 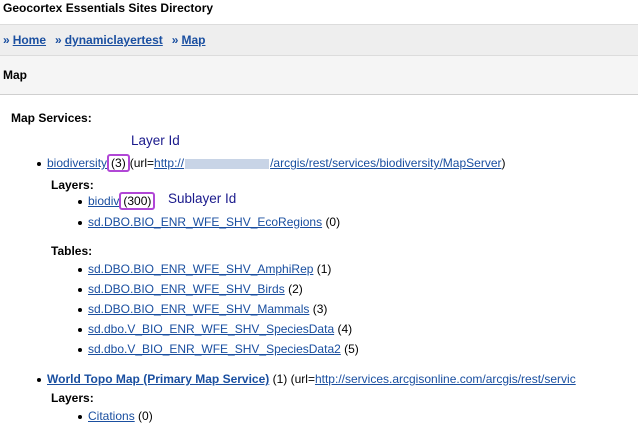 I want to click on app-title: Geocortex Essentials Sites Directory, so click(x=108, y=8).